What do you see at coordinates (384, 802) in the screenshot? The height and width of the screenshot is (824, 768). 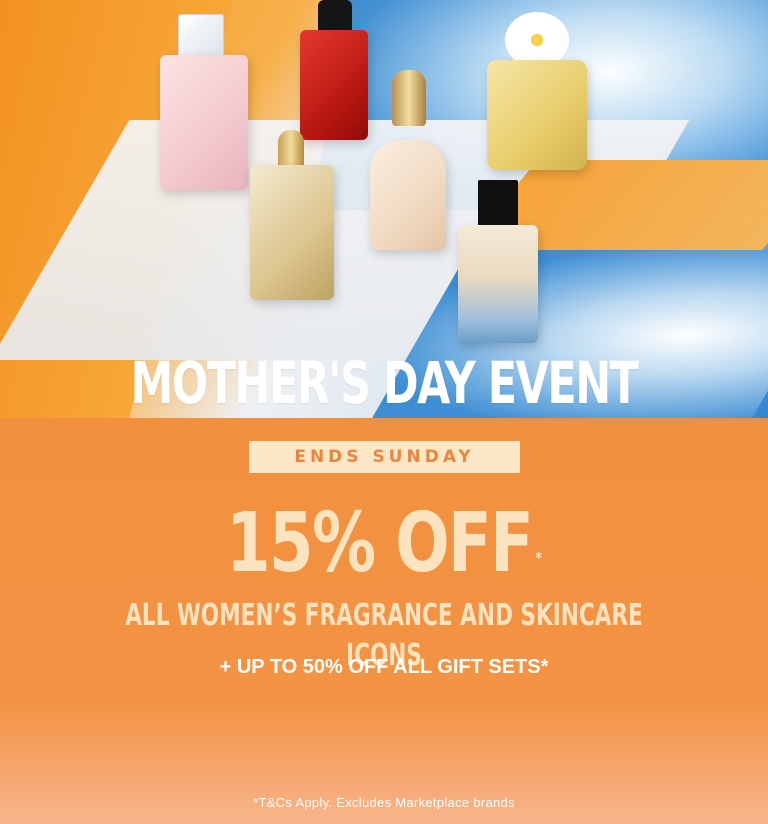 I see `terms-footnote: *T&Cs Apply. Excludes Marketplace brands` at bounding box center [384, 802].